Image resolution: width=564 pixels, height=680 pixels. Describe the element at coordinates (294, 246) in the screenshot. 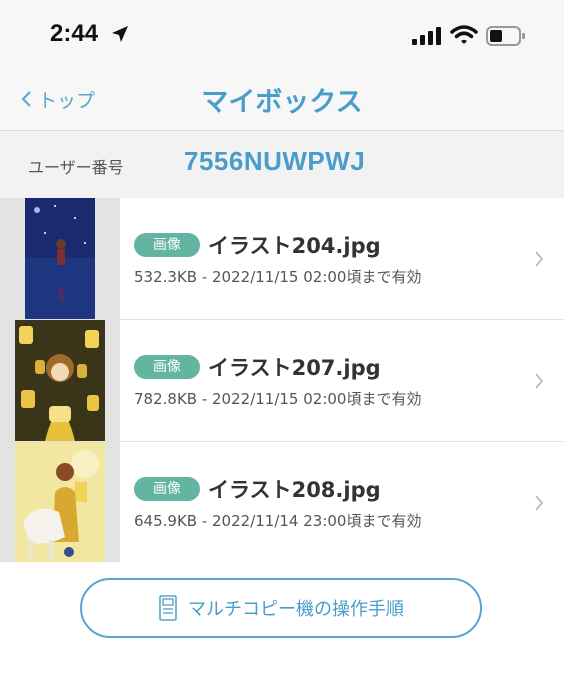

I see `file-name: イラスト204.jpg` at that location.